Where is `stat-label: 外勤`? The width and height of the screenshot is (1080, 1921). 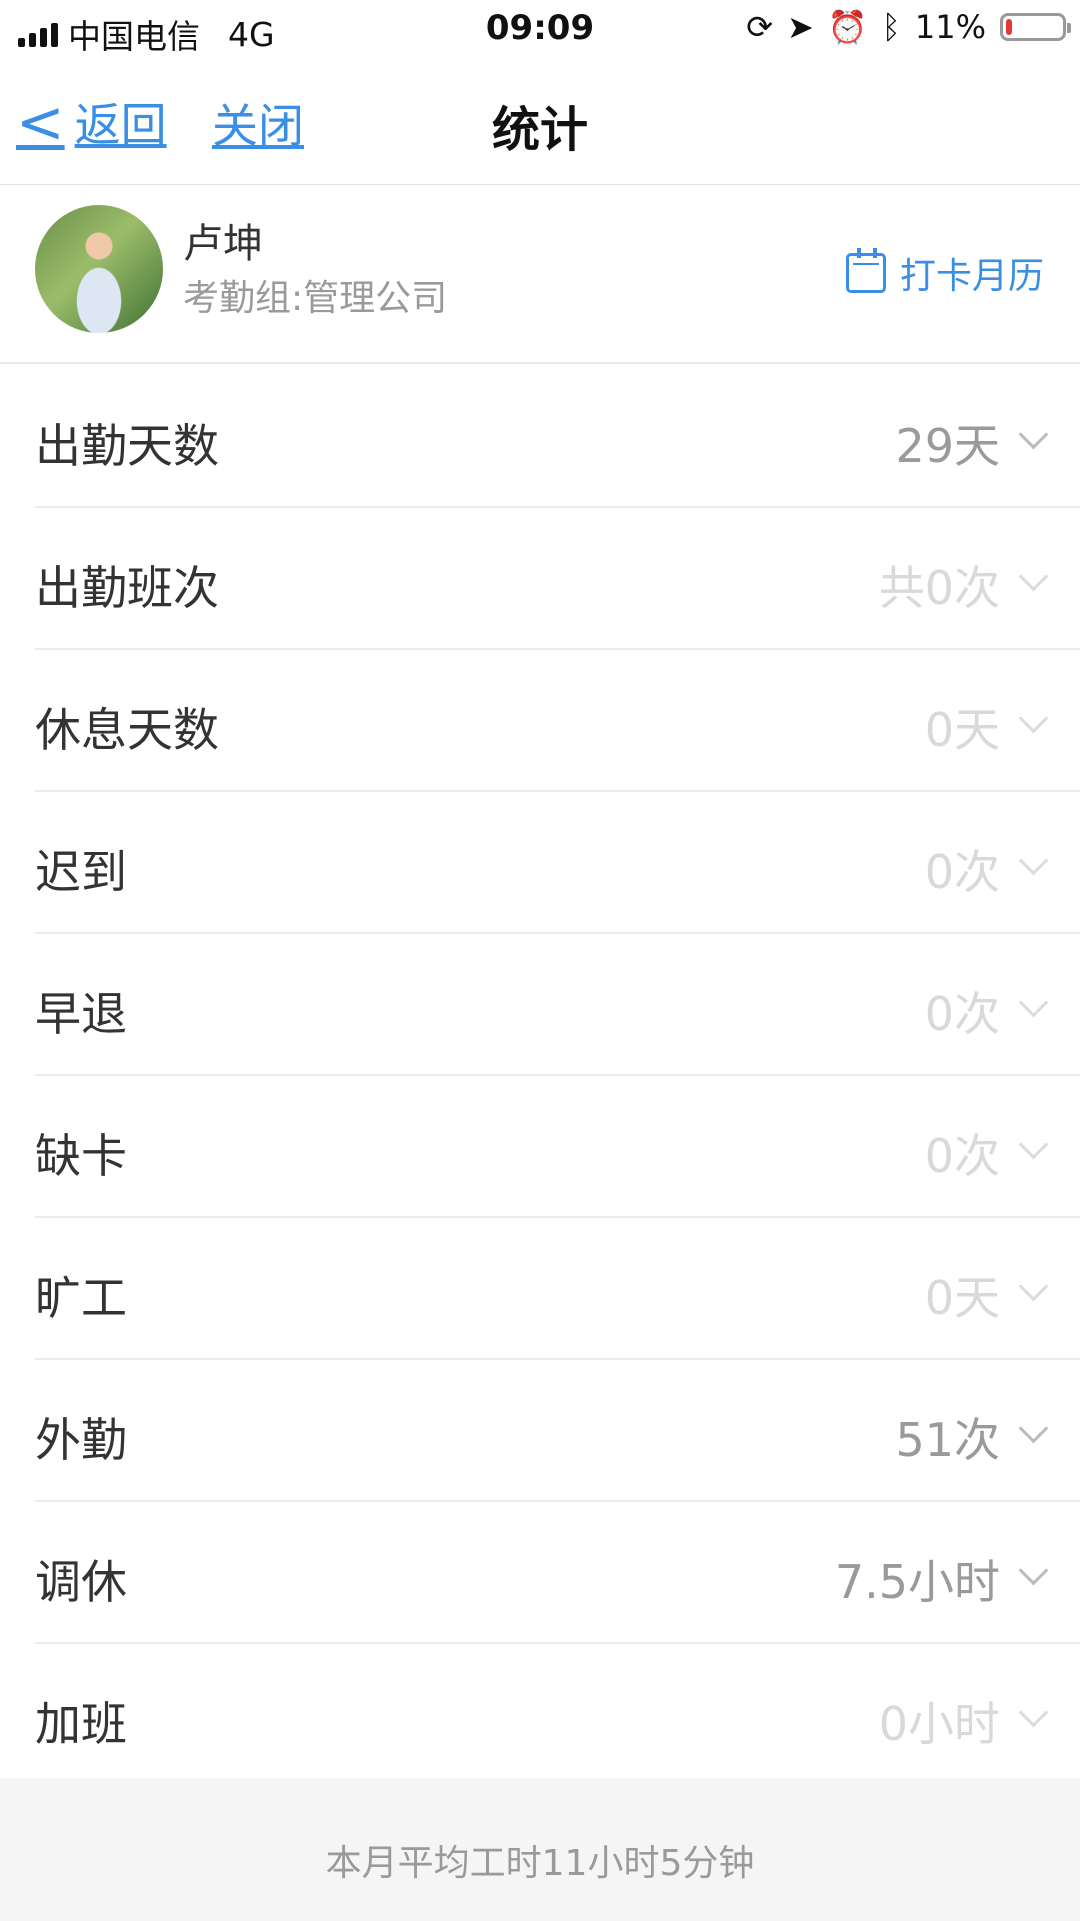 stat-label: 外勤 is located at coordinates (81, 1440).